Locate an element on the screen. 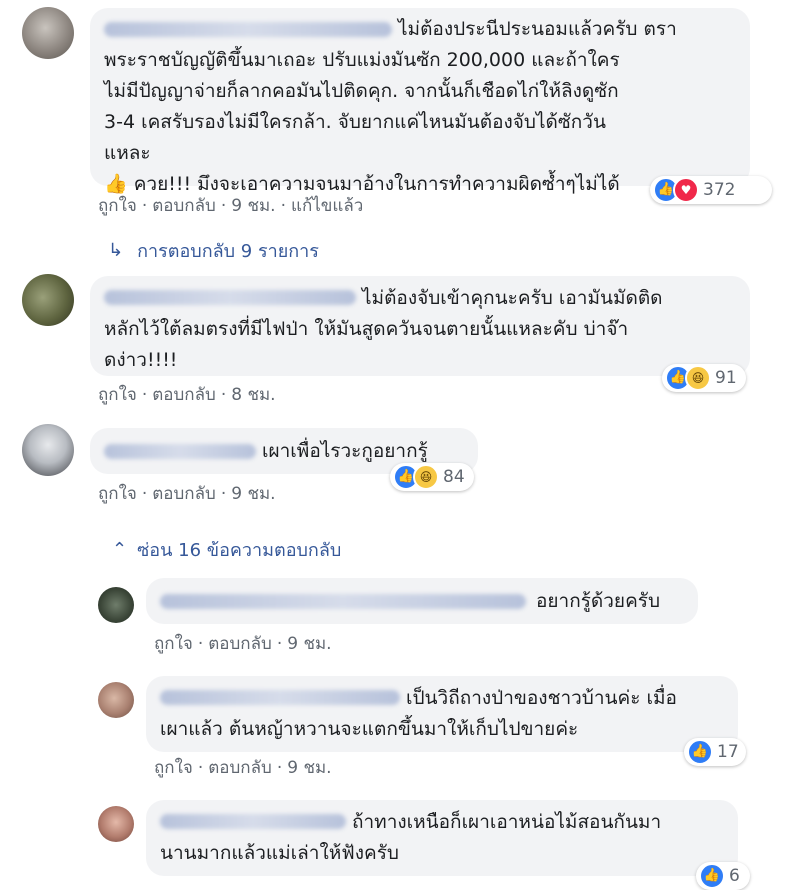  comment-actions: ถูกใจ · ตอบกลับ · 9 ชม. · แก้ไขแล้ว is located at coordinates (231, 206).